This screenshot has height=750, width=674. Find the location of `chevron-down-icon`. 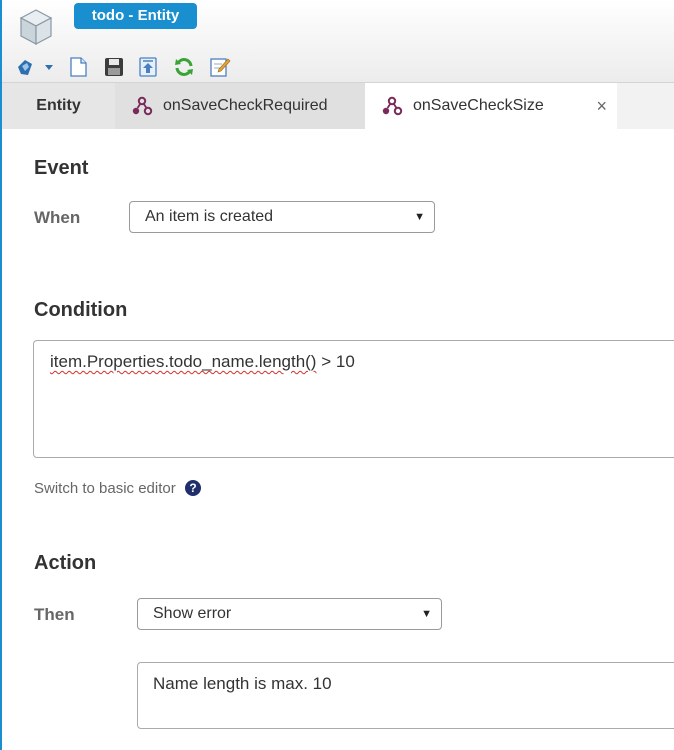

chevron-down-icon is located at coordinates (49, 67).